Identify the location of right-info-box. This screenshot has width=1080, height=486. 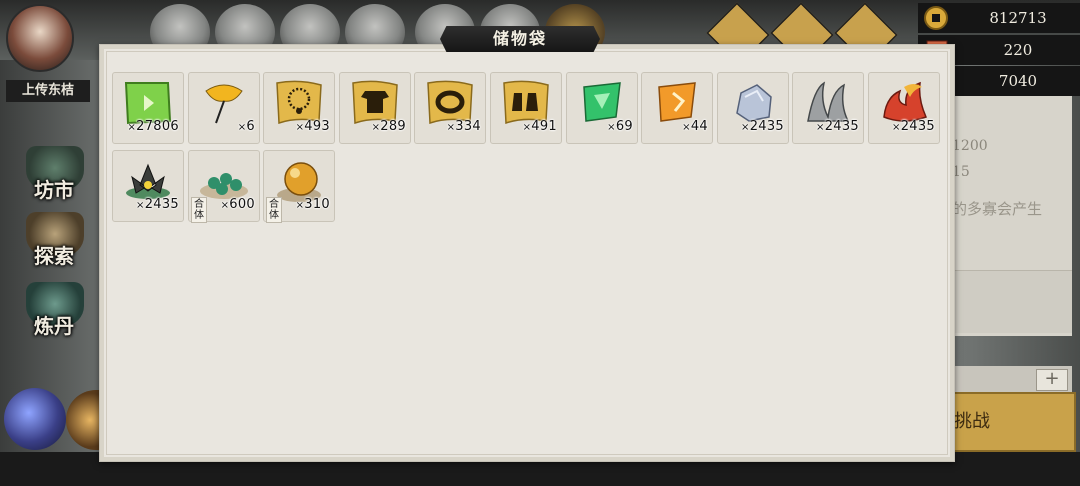
(1012, 301).